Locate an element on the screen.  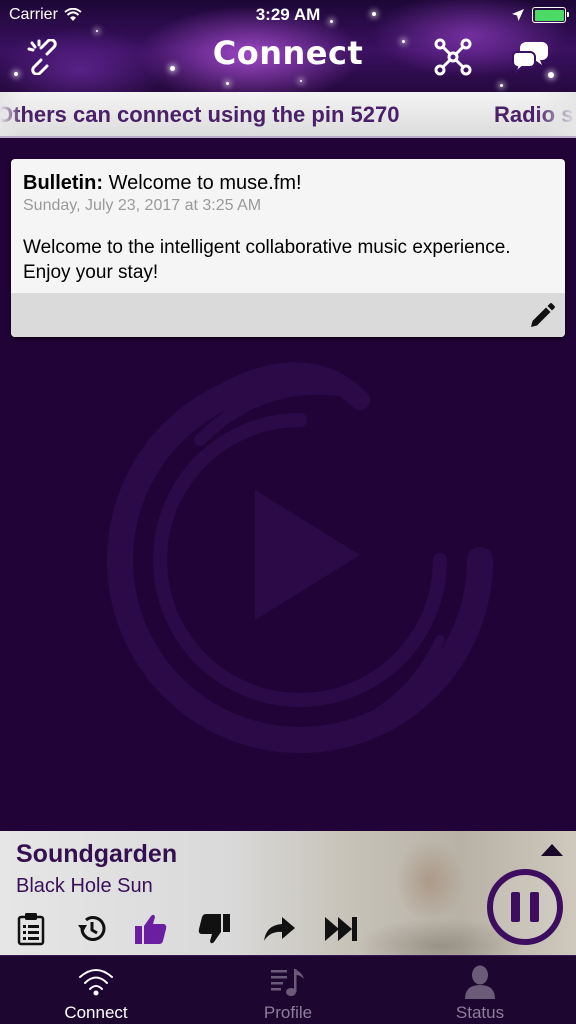
pause-icon is located at coordinates (515, 907).